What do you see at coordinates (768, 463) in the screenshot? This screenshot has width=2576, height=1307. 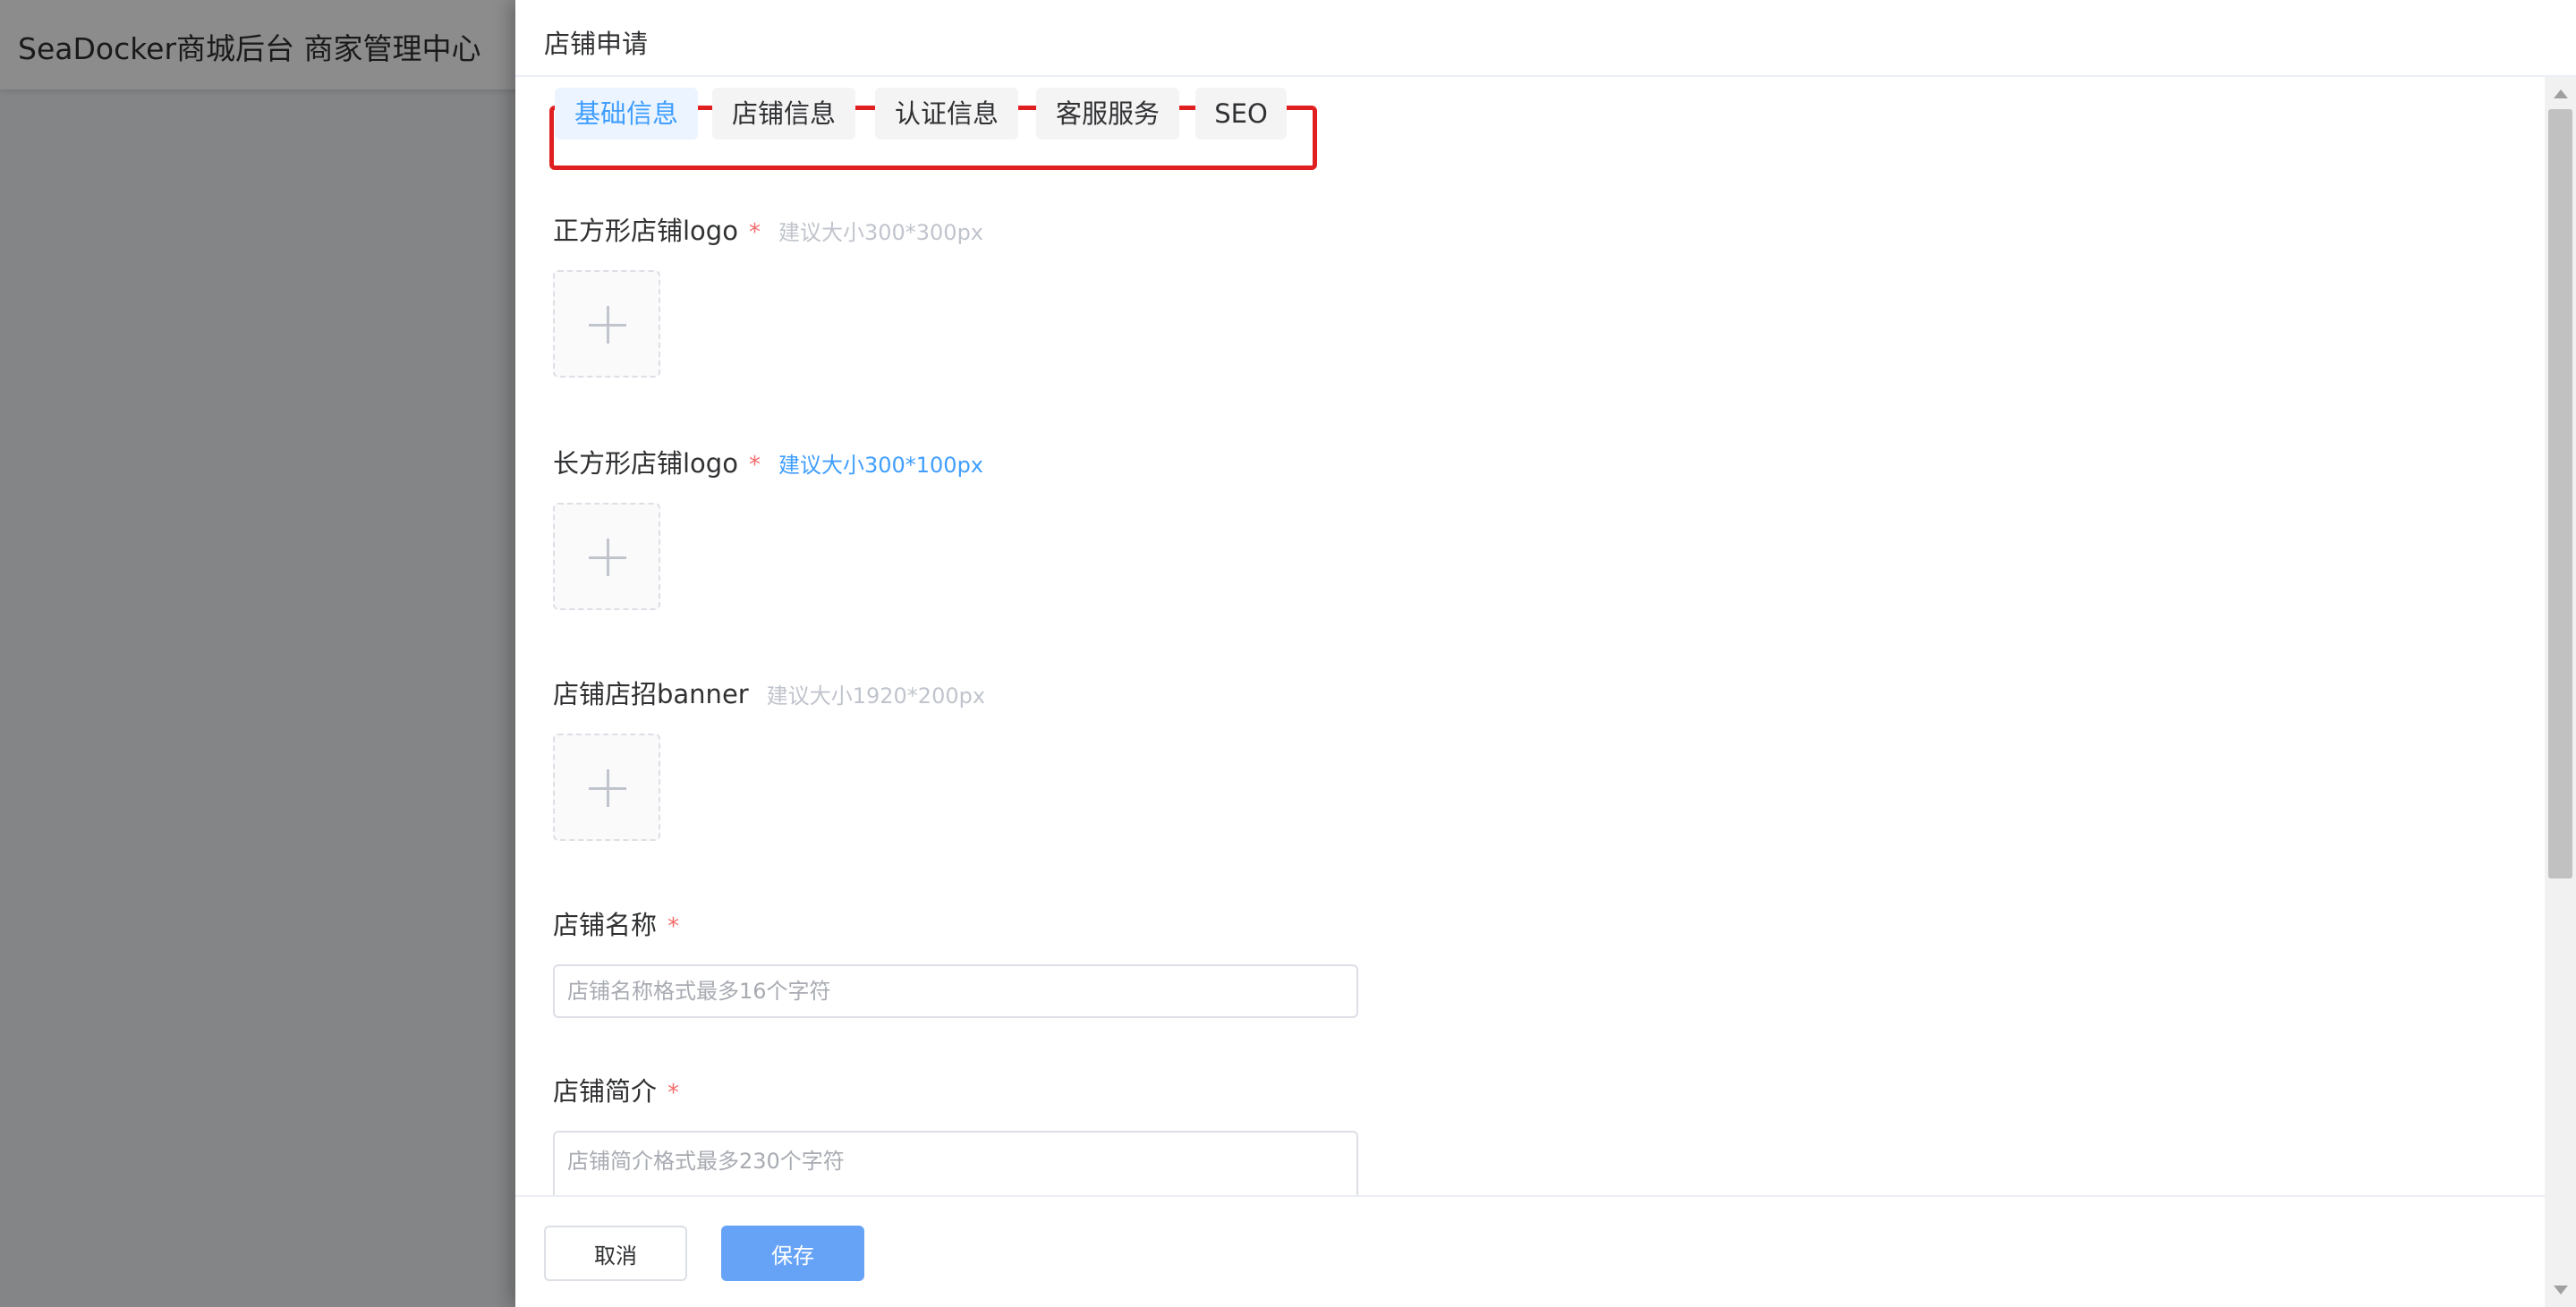 I see `rect-logo-label-row: 长方形店铺logo * 建议大小300*100px` at bounding box center [768, 463].